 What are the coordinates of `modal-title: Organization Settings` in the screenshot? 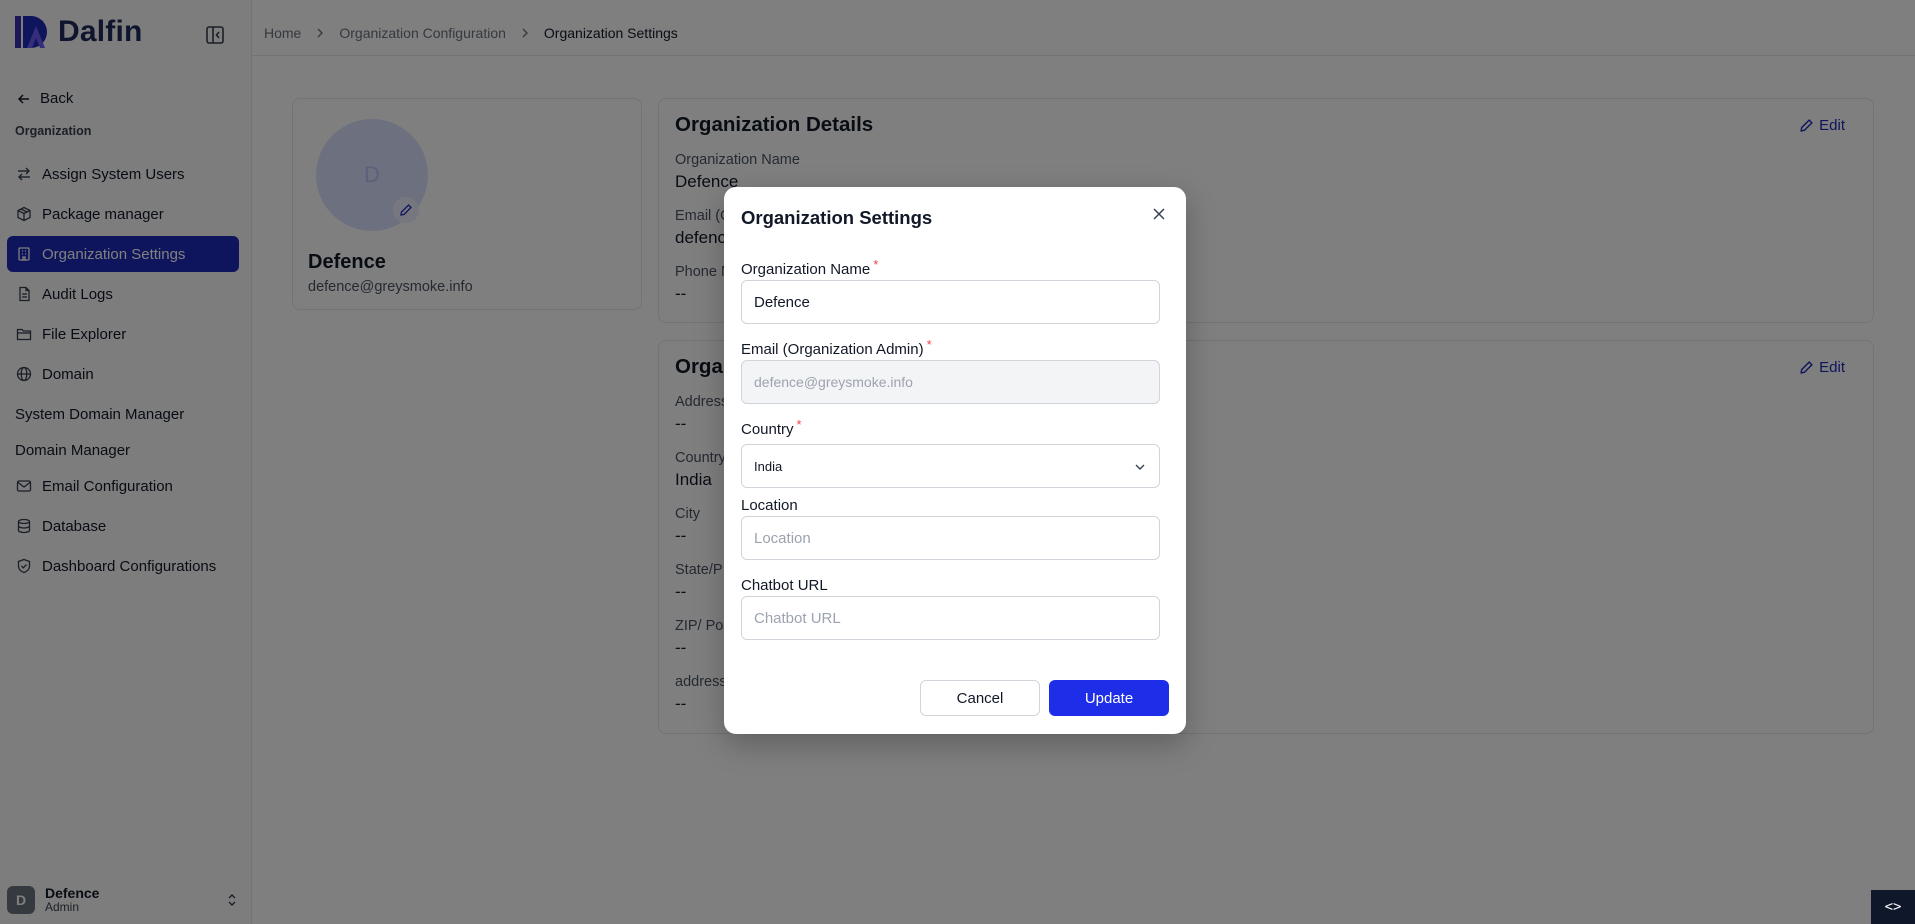 It's located at (837, 217).